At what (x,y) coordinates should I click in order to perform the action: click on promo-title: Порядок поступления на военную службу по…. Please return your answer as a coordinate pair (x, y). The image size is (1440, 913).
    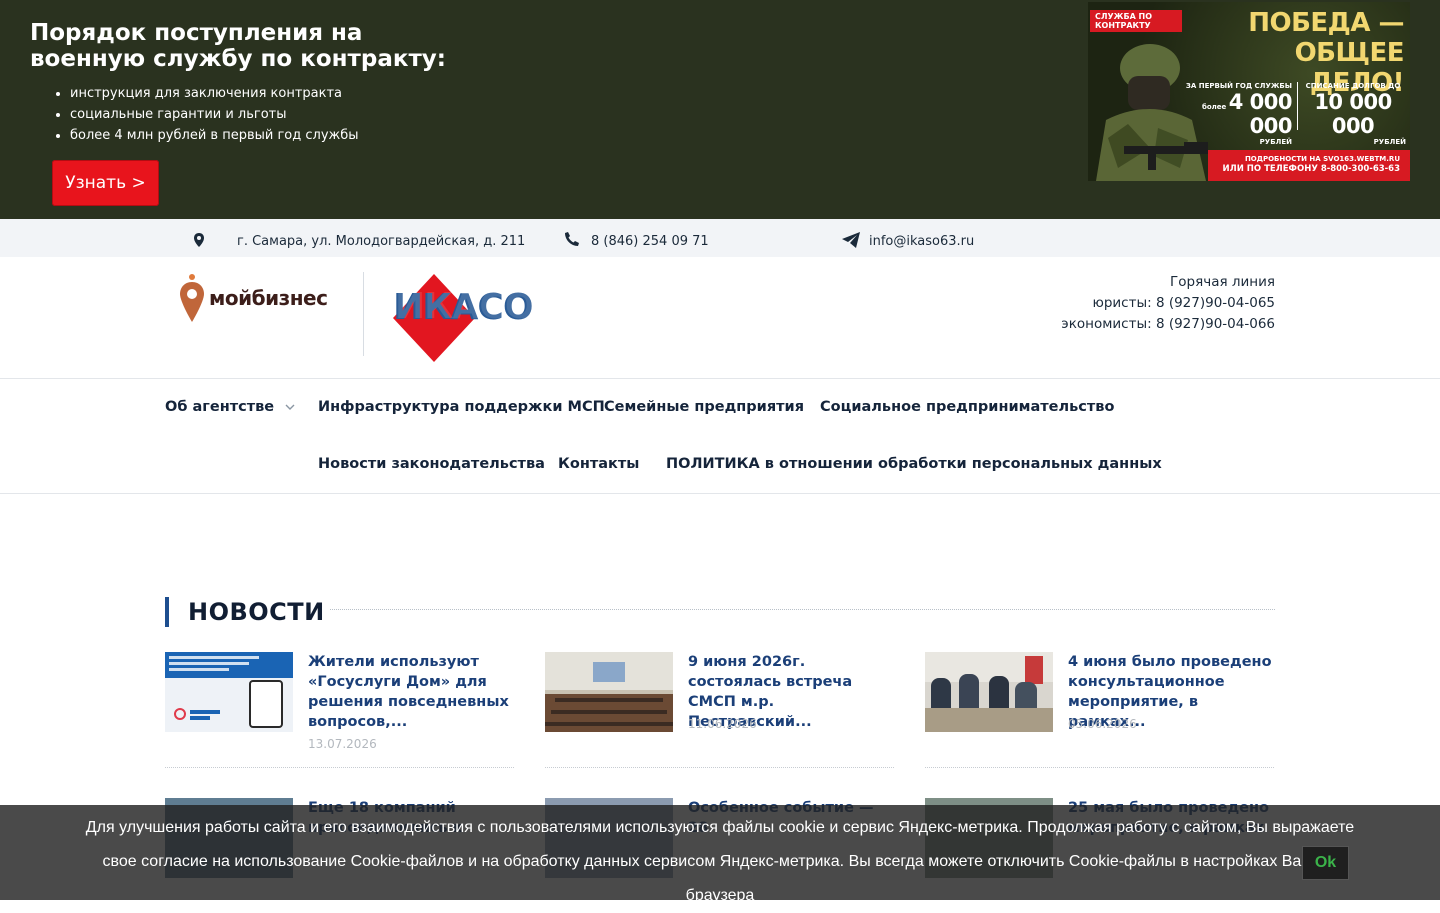
    Looking at the image, I should click on (238, 46).